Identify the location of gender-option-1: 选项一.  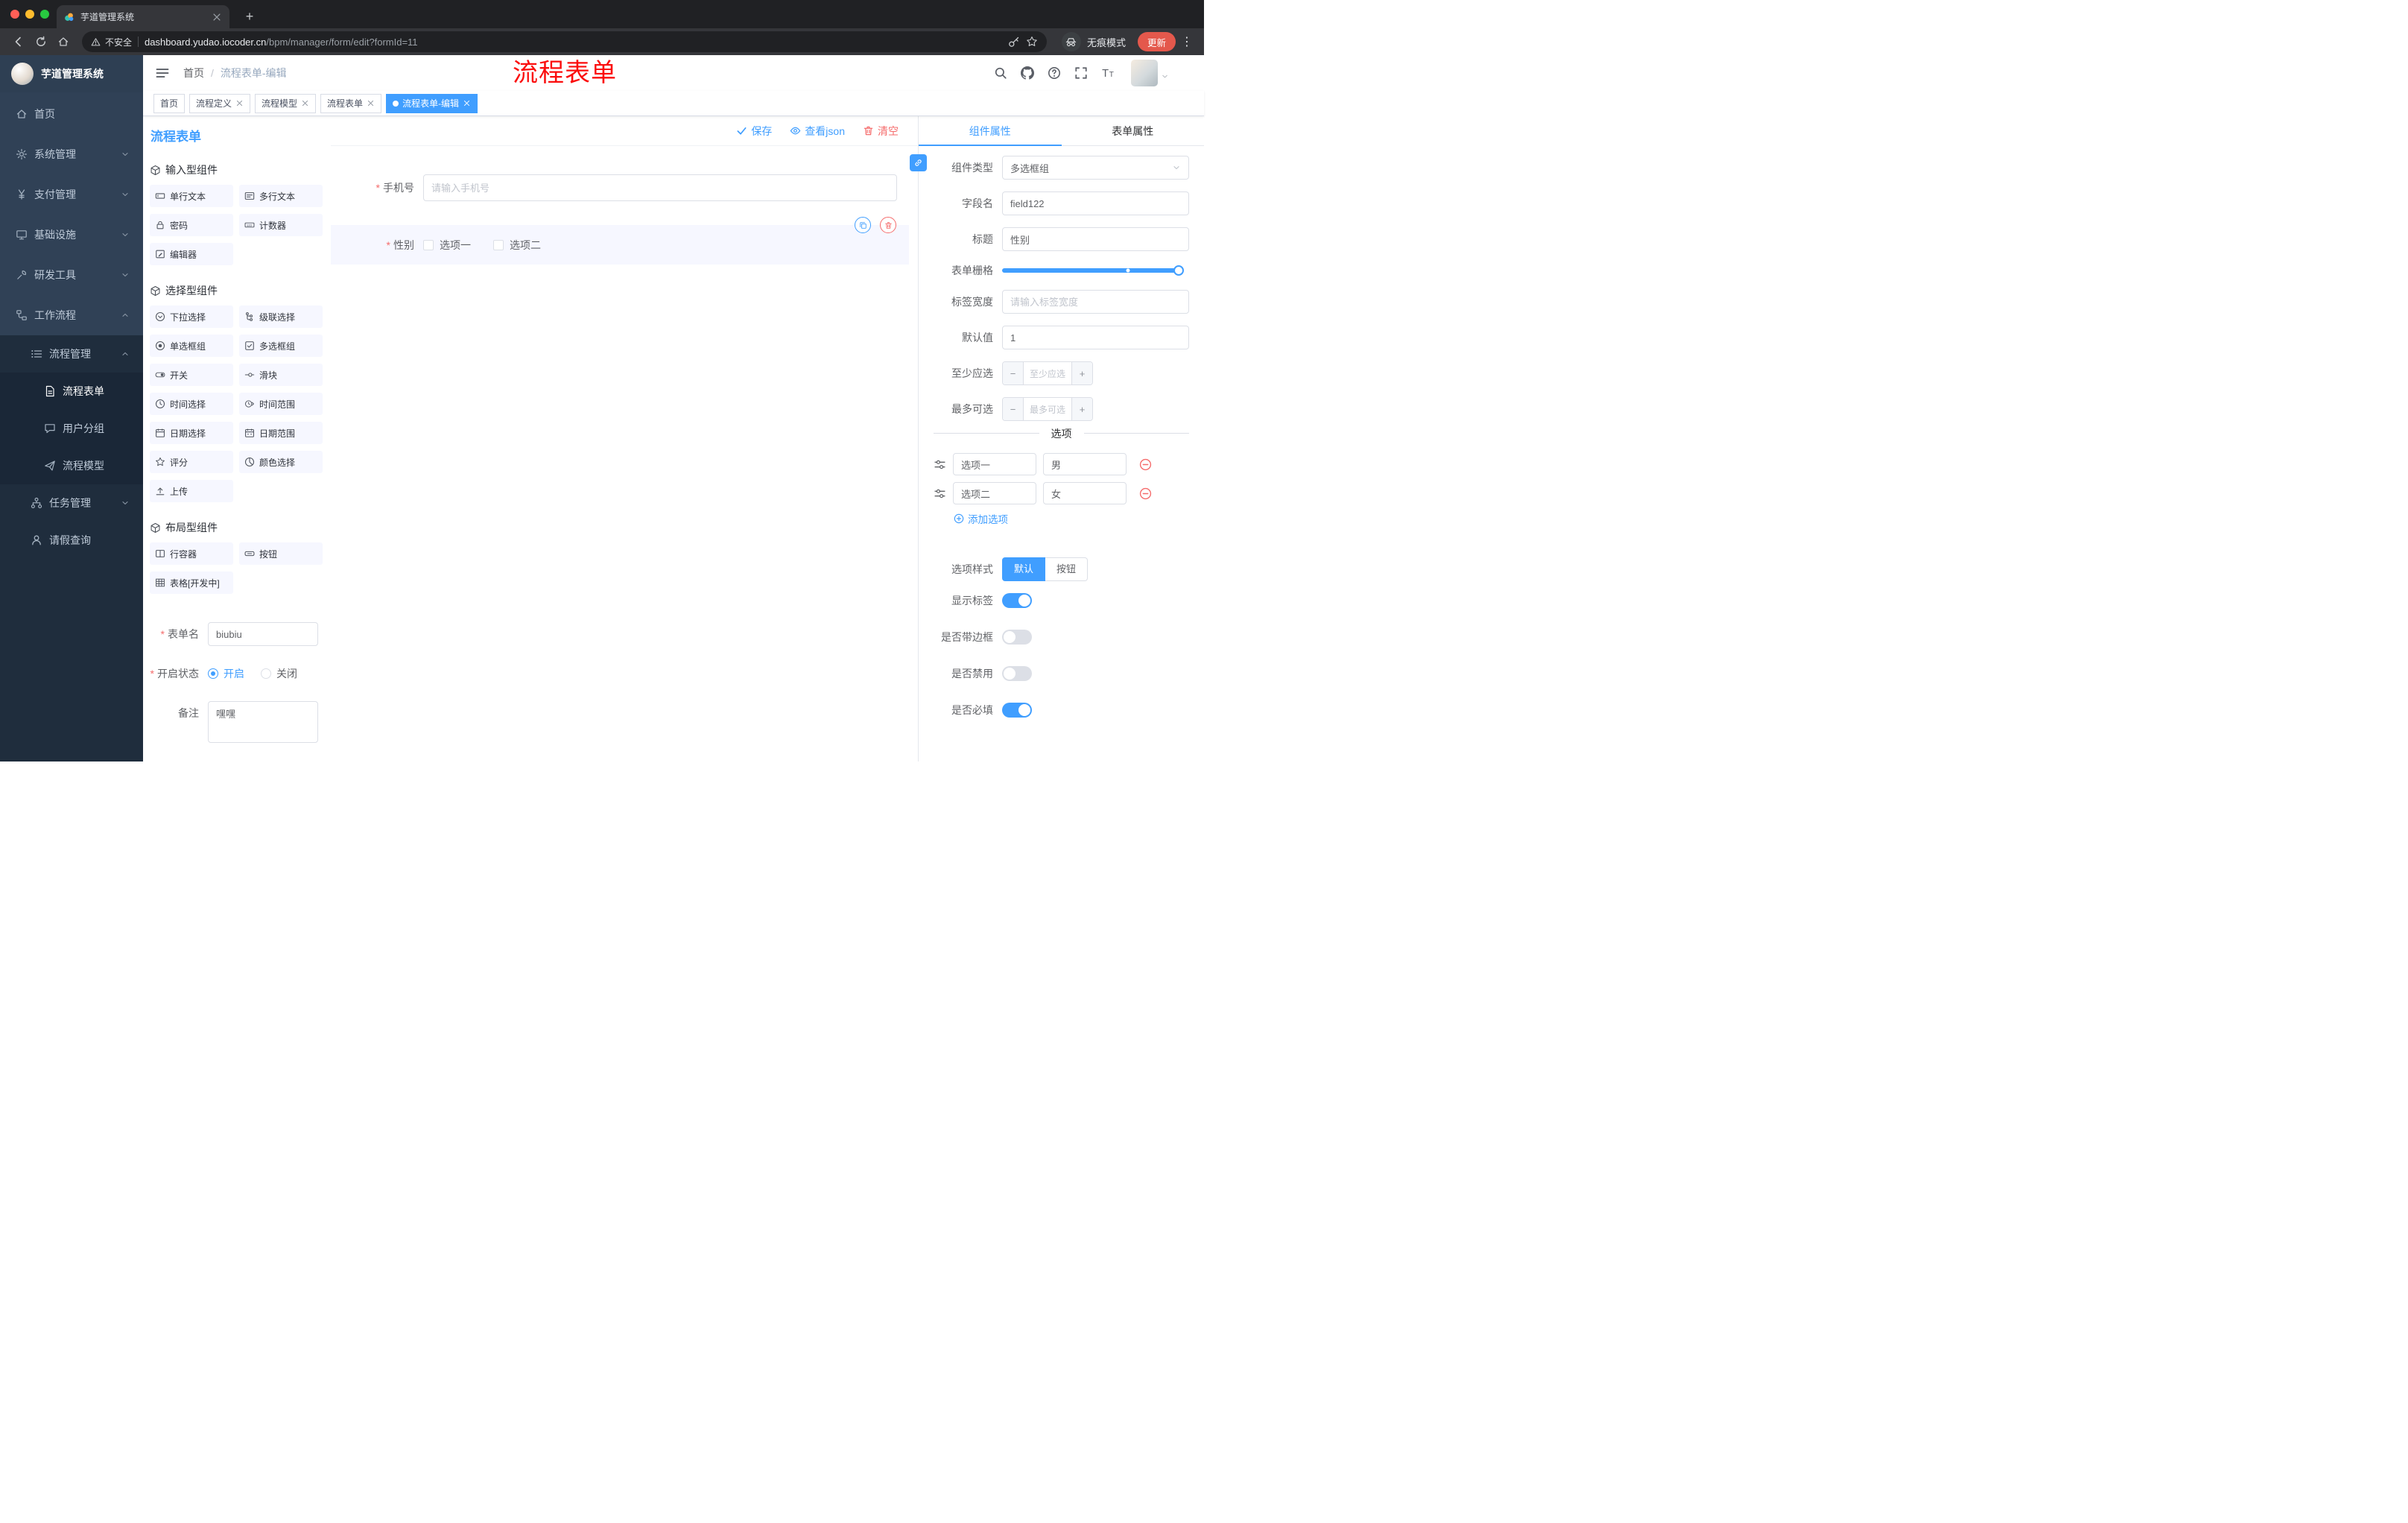
(447, 246).